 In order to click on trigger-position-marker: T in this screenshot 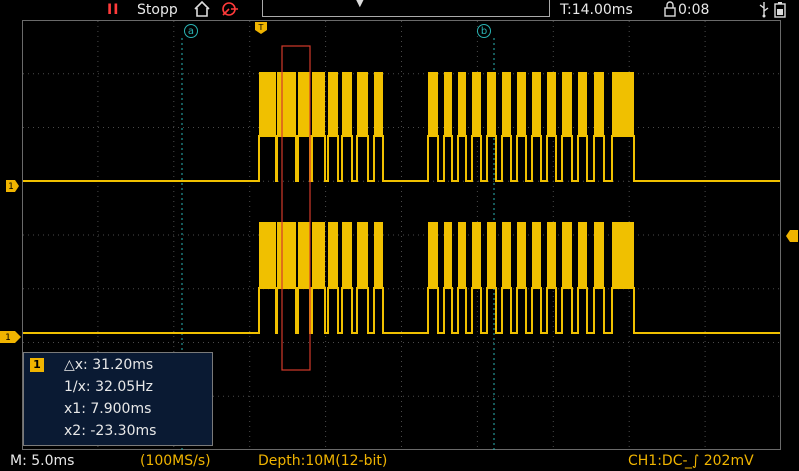, I will do `click(261, 29)`.